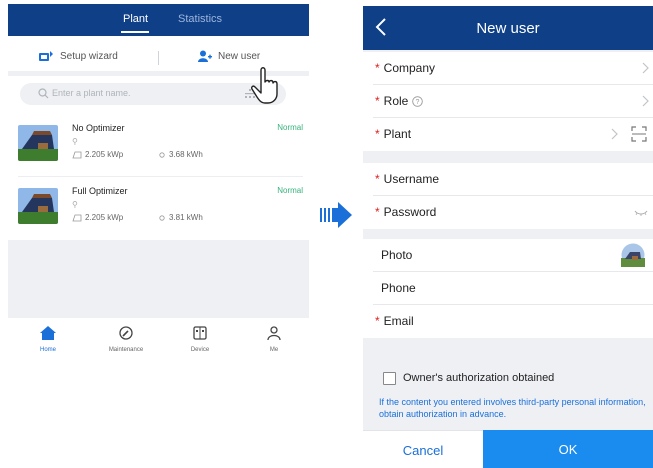 The width and height of the screenshot is (653, 468). I want to click on authorization-label: Owner's authorization obtained, so click(479, 378).